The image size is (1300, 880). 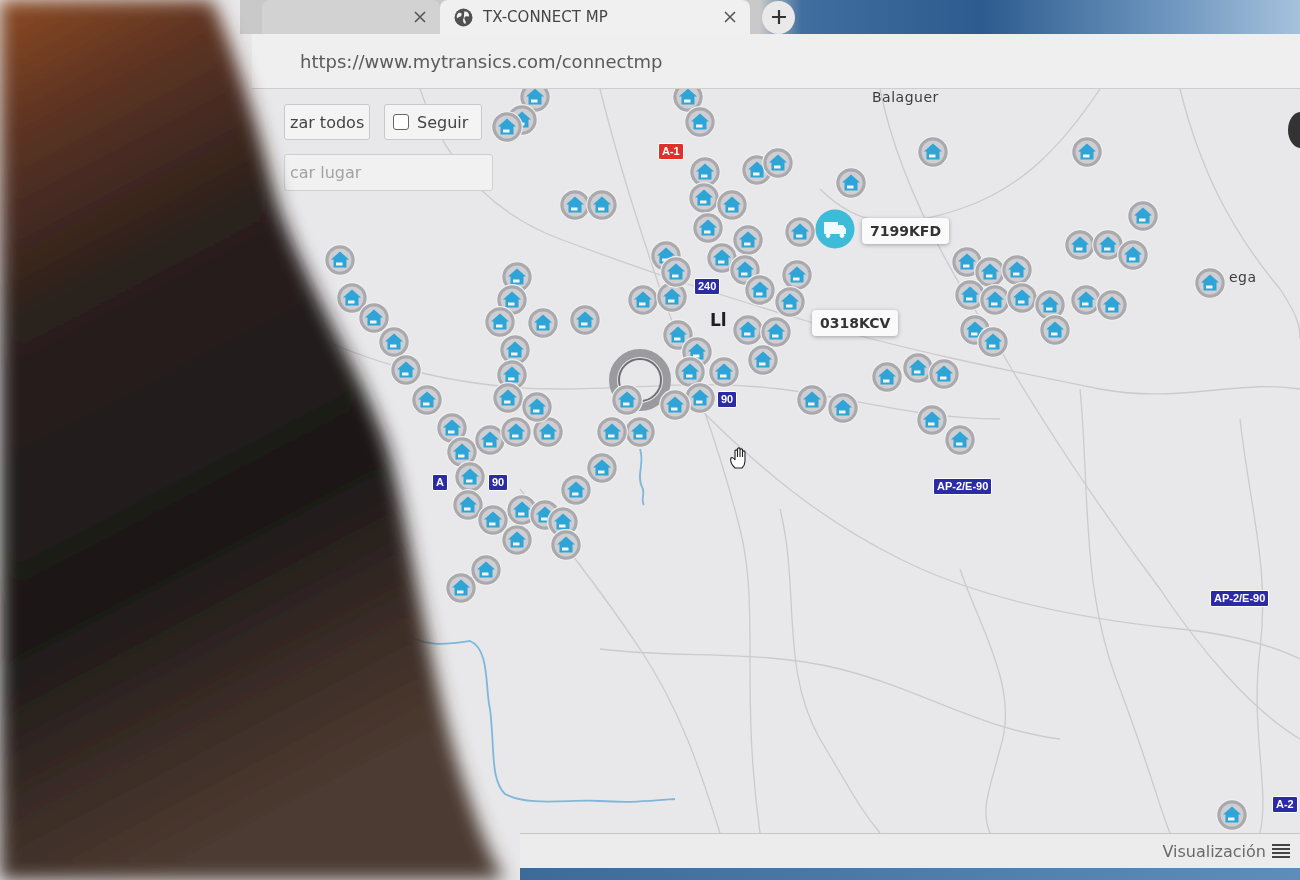 What do you see at coordinates (640, 380) in the screenshot?
I see `ring-icon` at bounding box center [640, 380].